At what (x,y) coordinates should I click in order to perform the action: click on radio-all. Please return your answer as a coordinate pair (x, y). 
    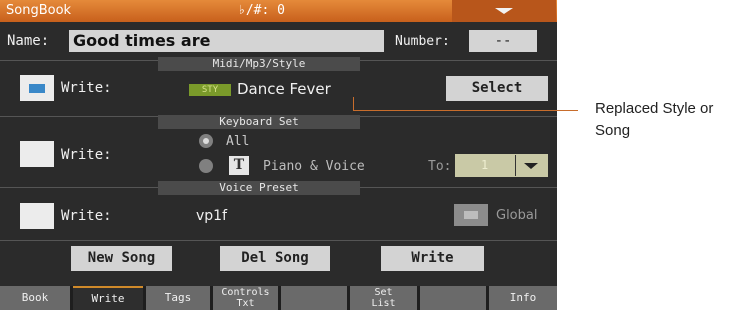
    Looking at the image, I should click on (206, 141).